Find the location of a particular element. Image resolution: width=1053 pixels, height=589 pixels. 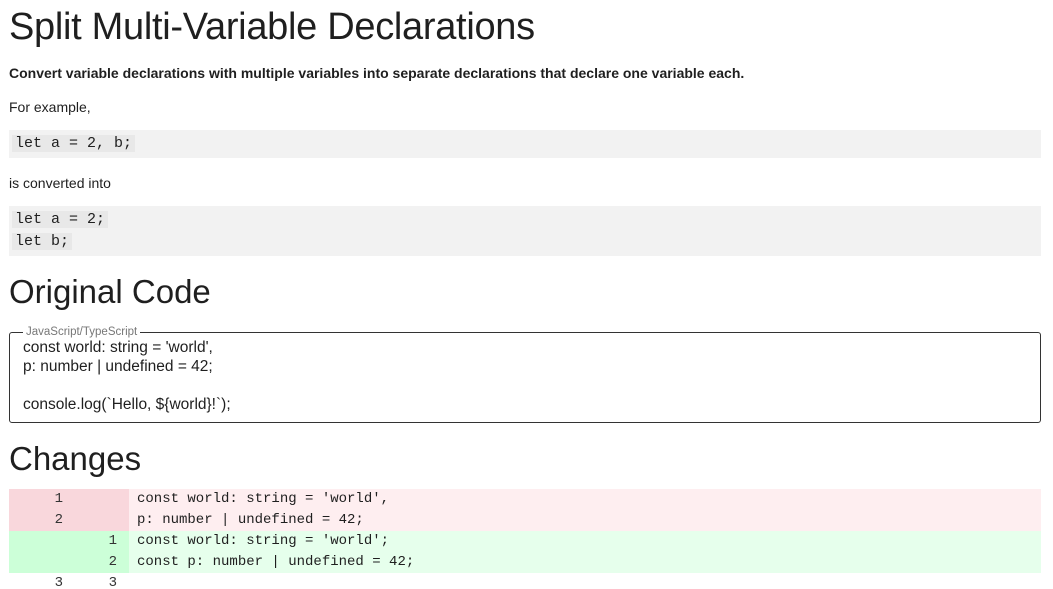

diff-old-line-number: 2 is located at coordinates (39, 520).